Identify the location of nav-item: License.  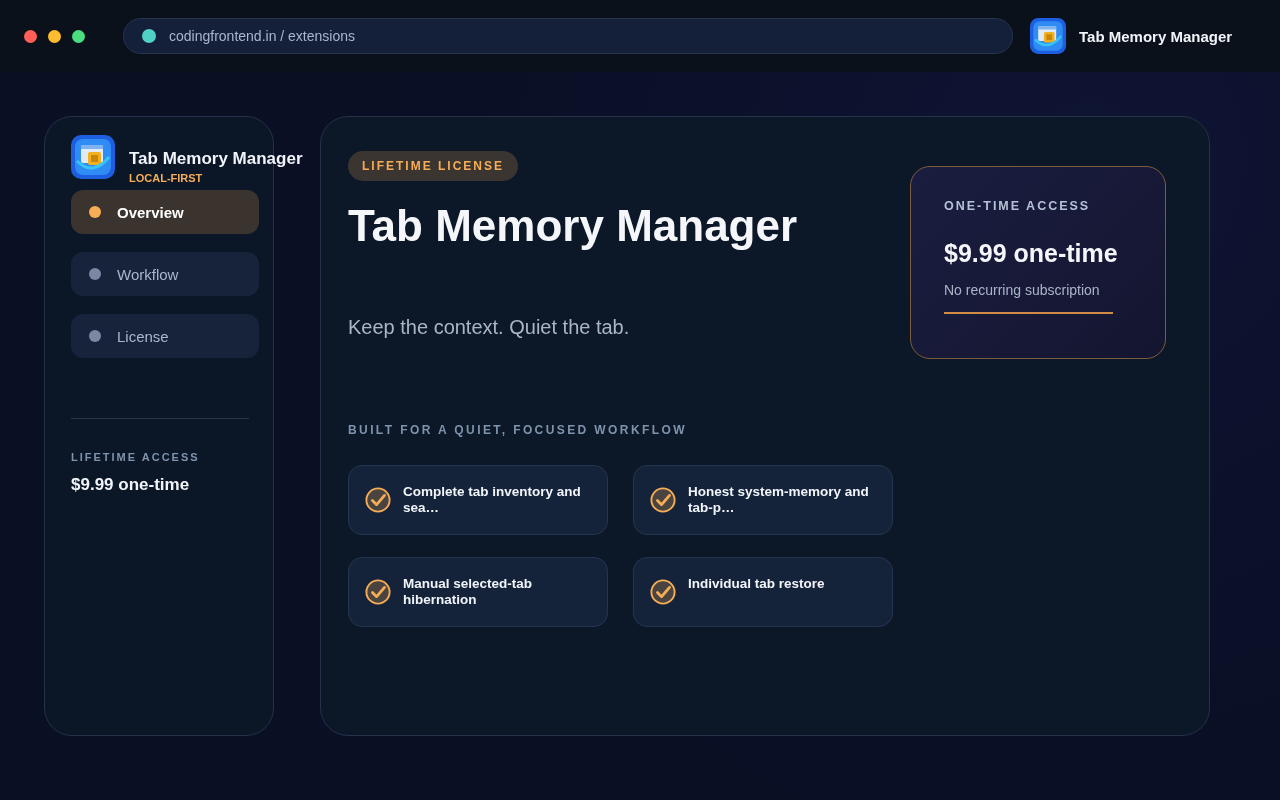
(165, 336).